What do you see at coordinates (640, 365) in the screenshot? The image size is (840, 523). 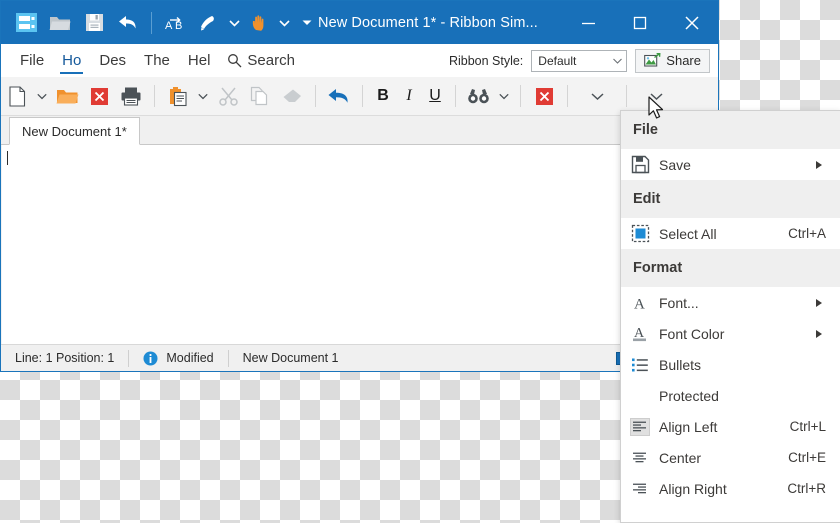 I see `bullet-list-icon` at bounding box center [640, 365].